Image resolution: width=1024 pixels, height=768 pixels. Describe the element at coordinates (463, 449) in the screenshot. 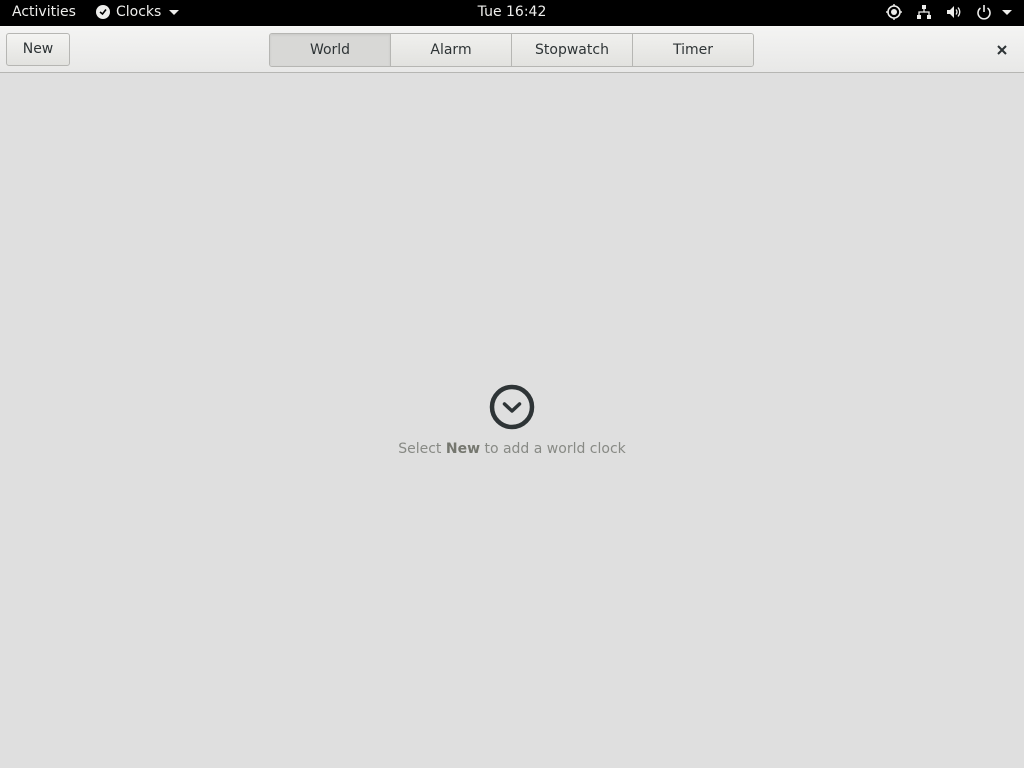

I see `empty-bold-new: New` at that location.